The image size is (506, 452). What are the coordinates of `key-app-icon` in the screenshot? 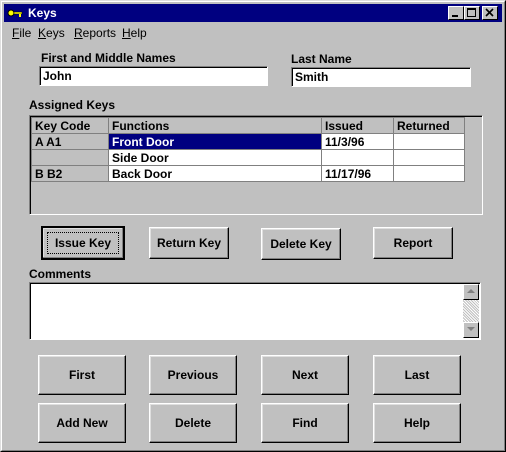 It's located at (15, 13).